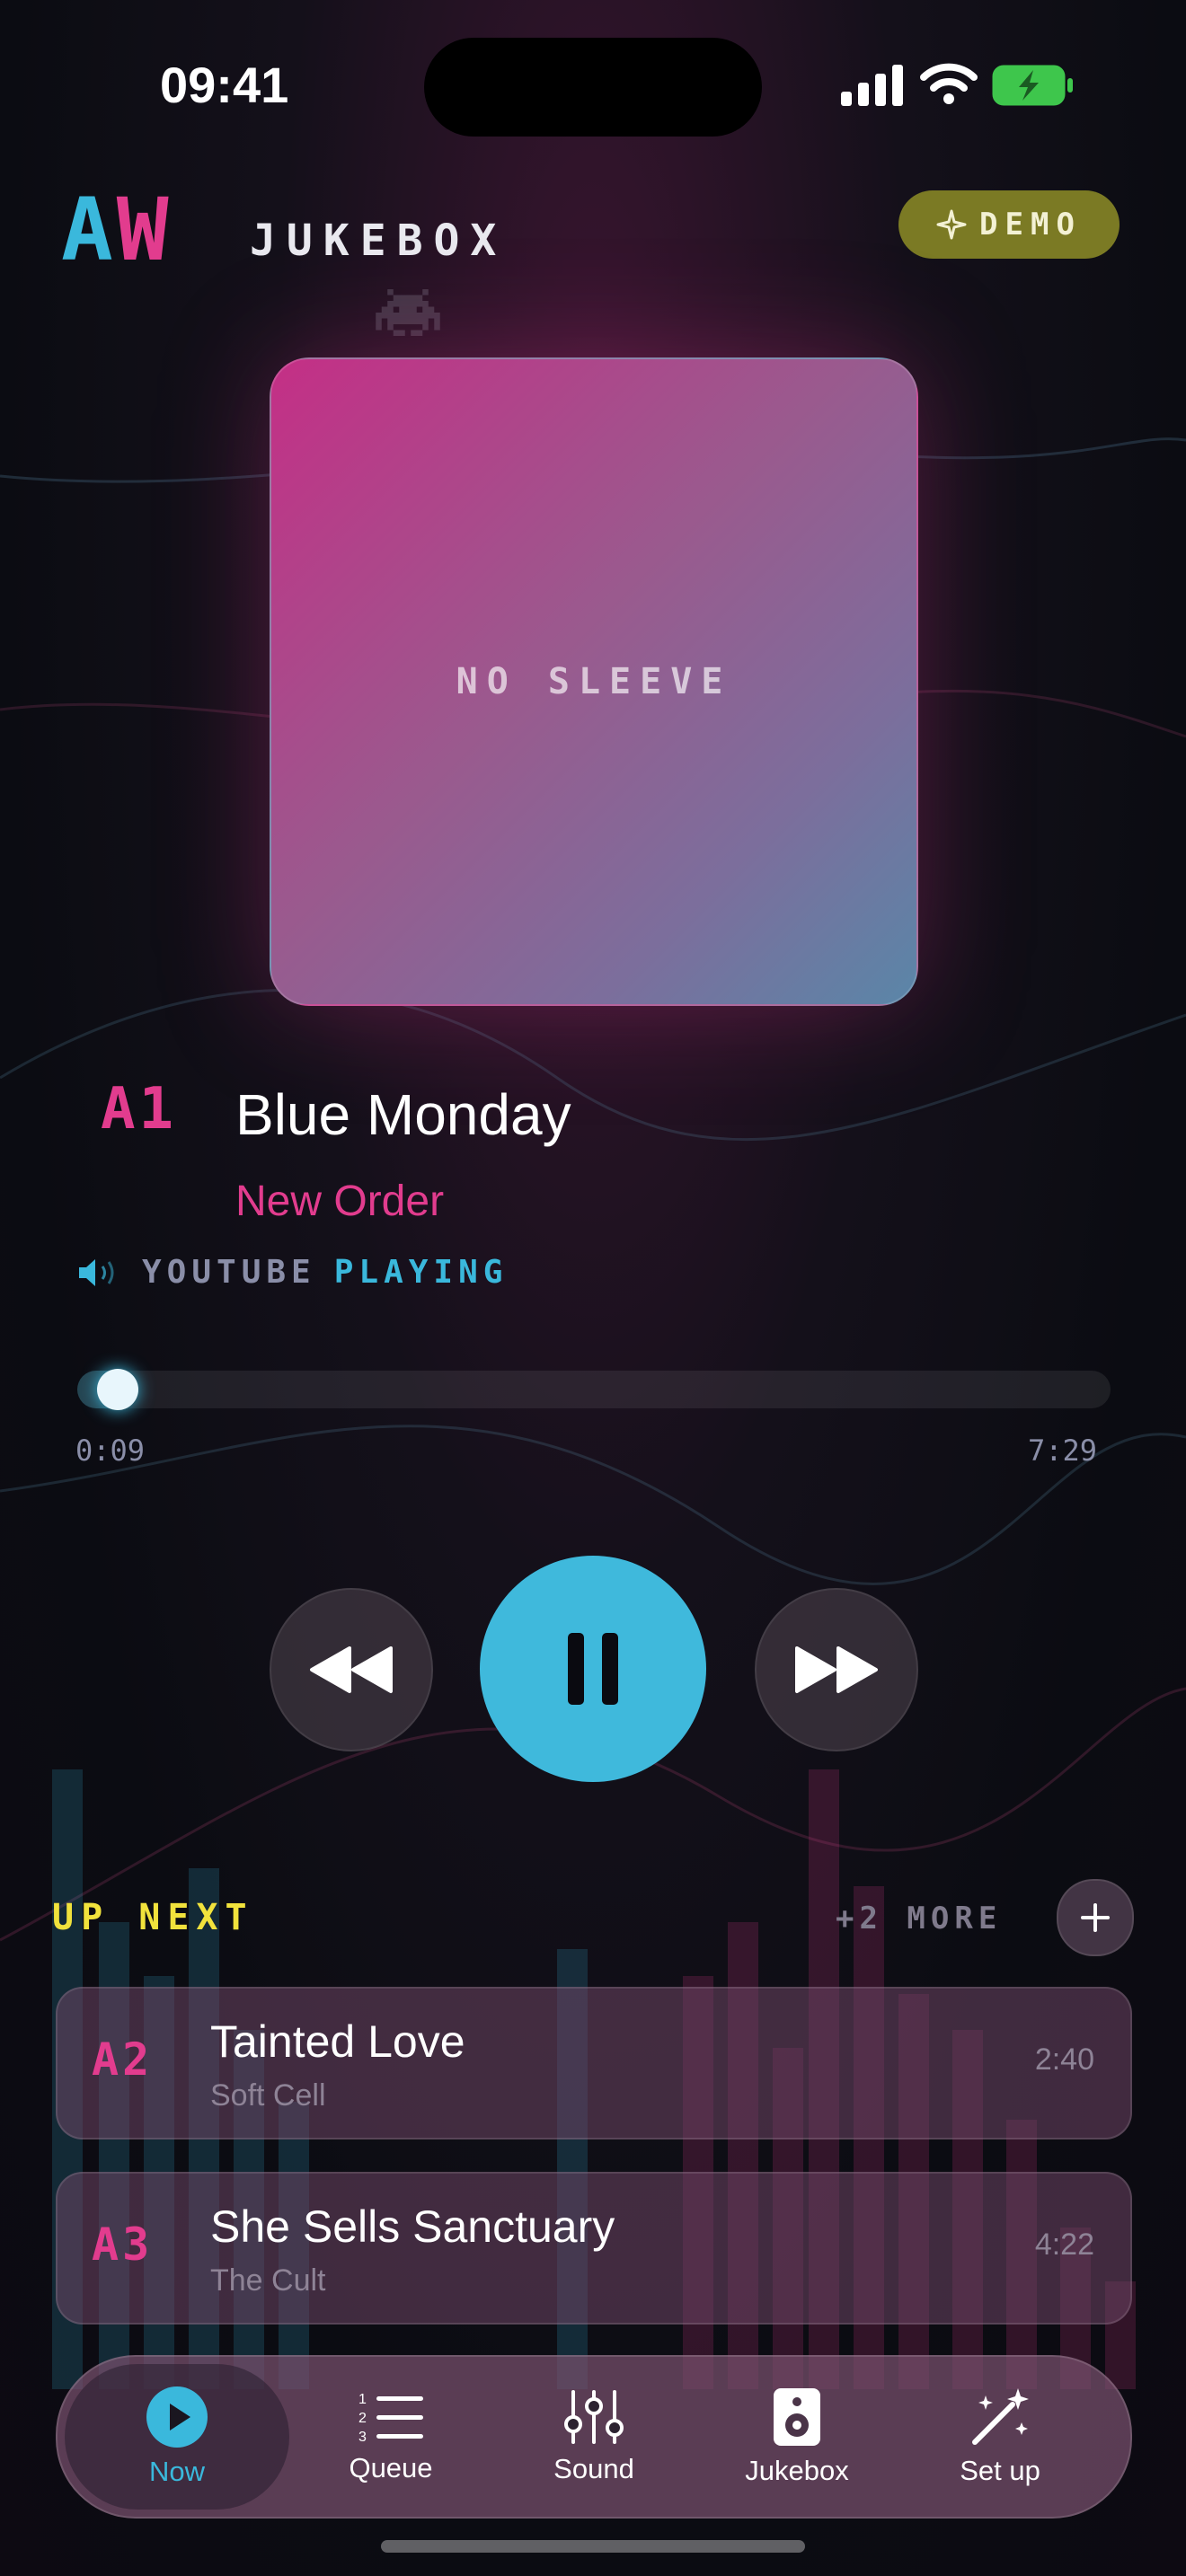 The width and height of the screenshot is (1186, 2576). What do you see at coordinates (118, 1389) in the screenshot?
I see `progress-thumb` at bounding box center [118, 1389].